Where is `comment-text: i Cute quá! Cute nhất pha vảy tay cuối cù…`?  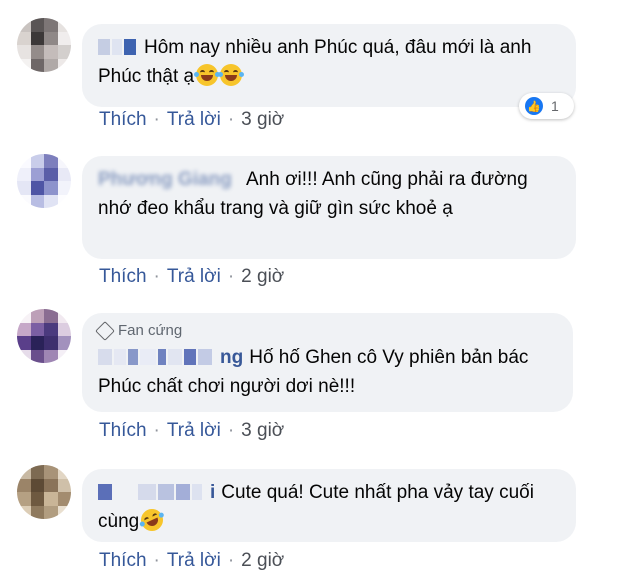
comment-text: i Cute quá! Cute nhất pha vảy tay cuối cù… is located at coordinates (329, 507).